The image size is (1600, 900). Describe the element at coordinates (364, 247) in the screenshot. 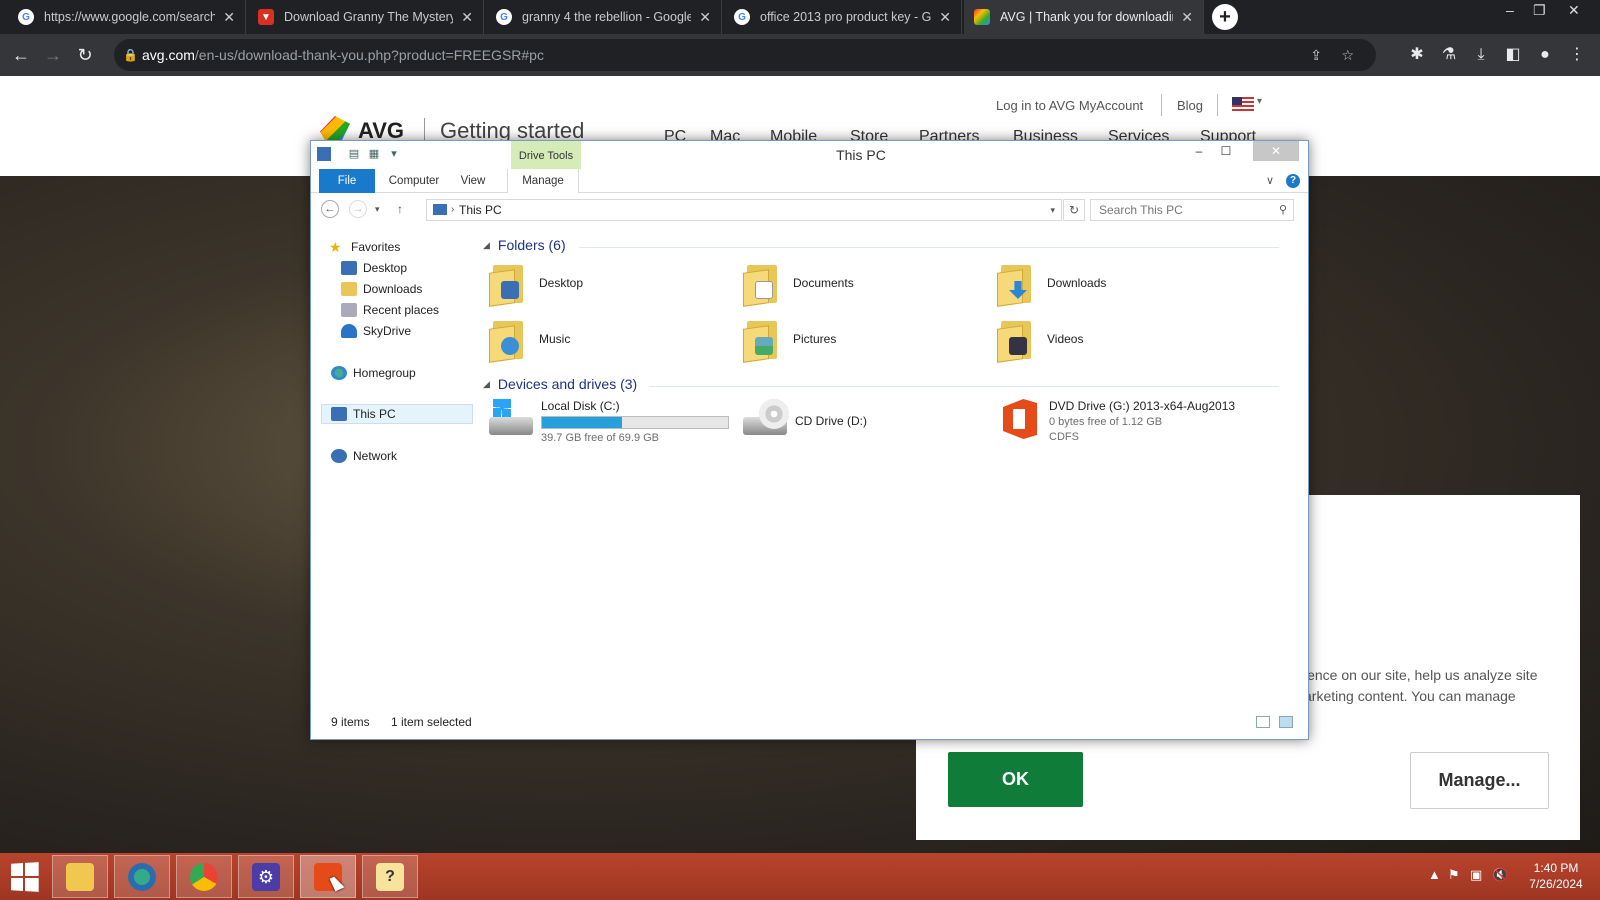

I see `nav-favorites: ★ Favorites` at that location.